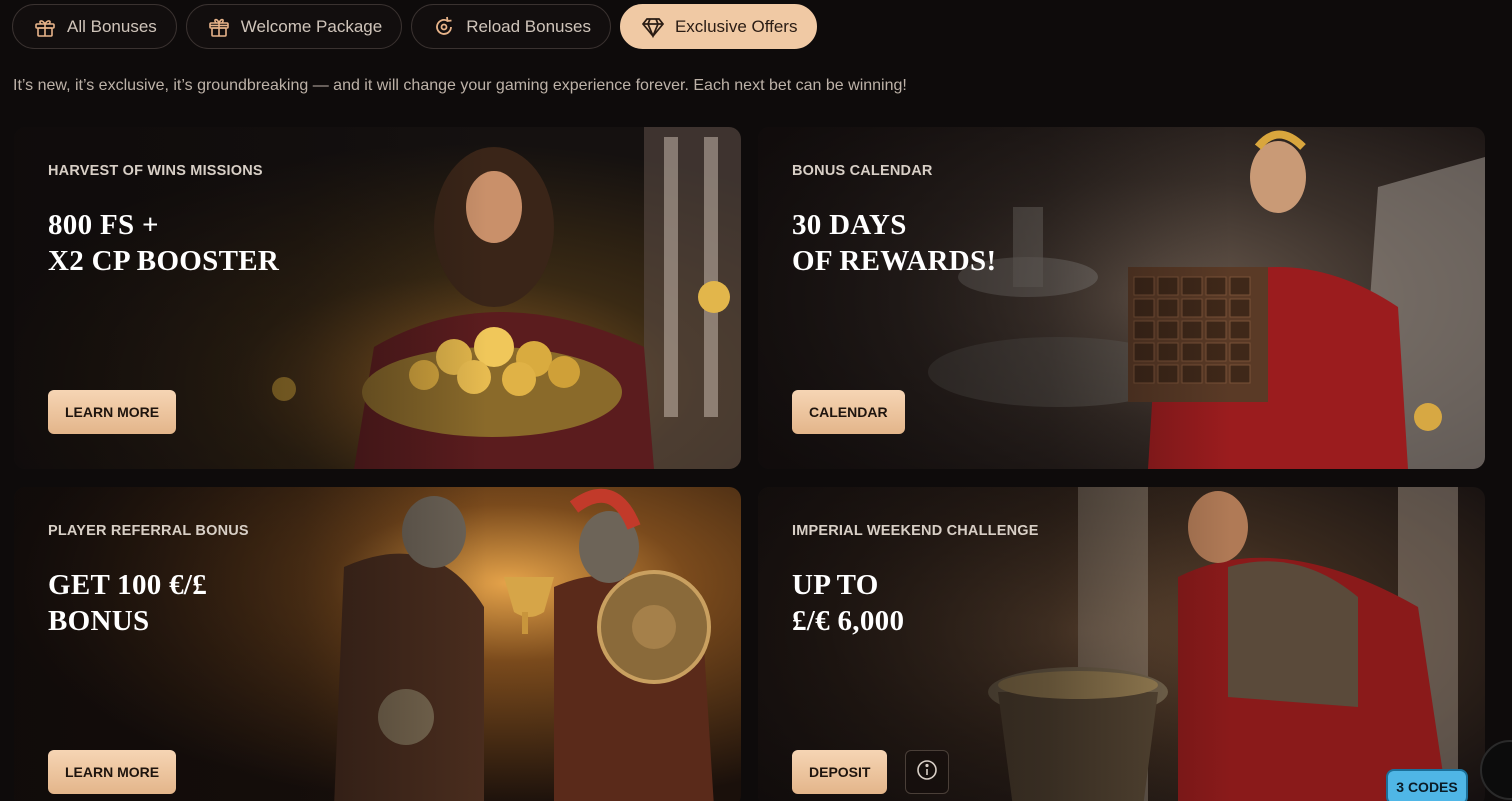 The width and height of the screenshot is (1512, 801). What do you see at coordinates (848, 603) in the screenshot?
I see `card-headline: UP TO £/€ 6,000` at bounding box center [848, 603].